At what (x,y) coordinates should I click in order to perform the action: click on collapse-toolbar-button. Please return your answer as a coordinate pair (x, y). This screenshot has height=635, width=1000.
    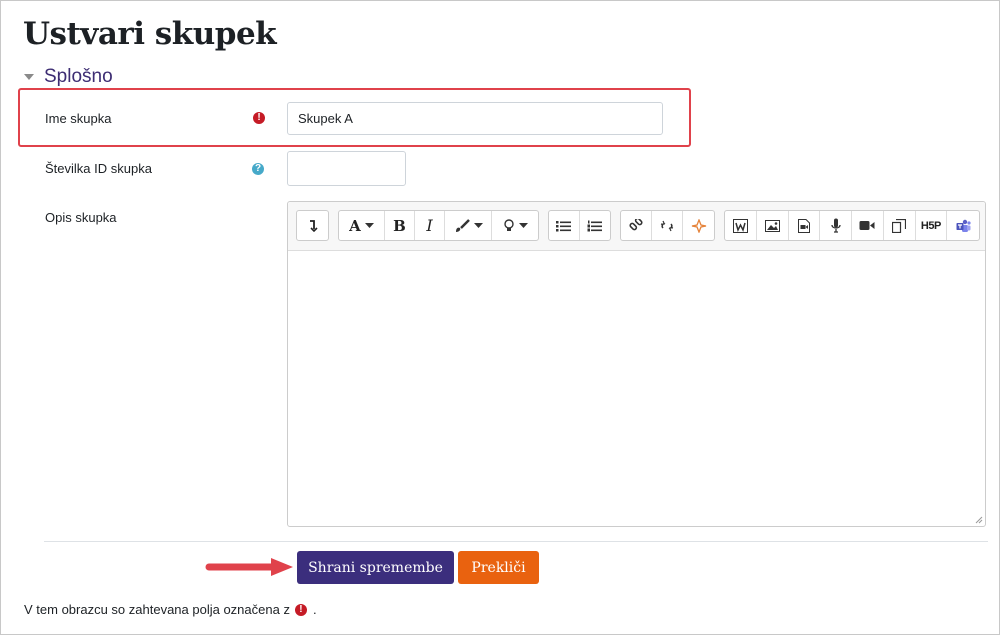
    Looking at the image, I should click on (312, 225).